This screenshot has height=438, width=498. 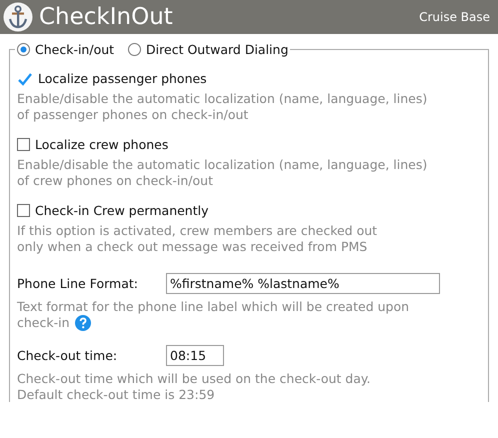 I want to click on input-field: %firstname% %lastname%, so click(x=303, y=283).